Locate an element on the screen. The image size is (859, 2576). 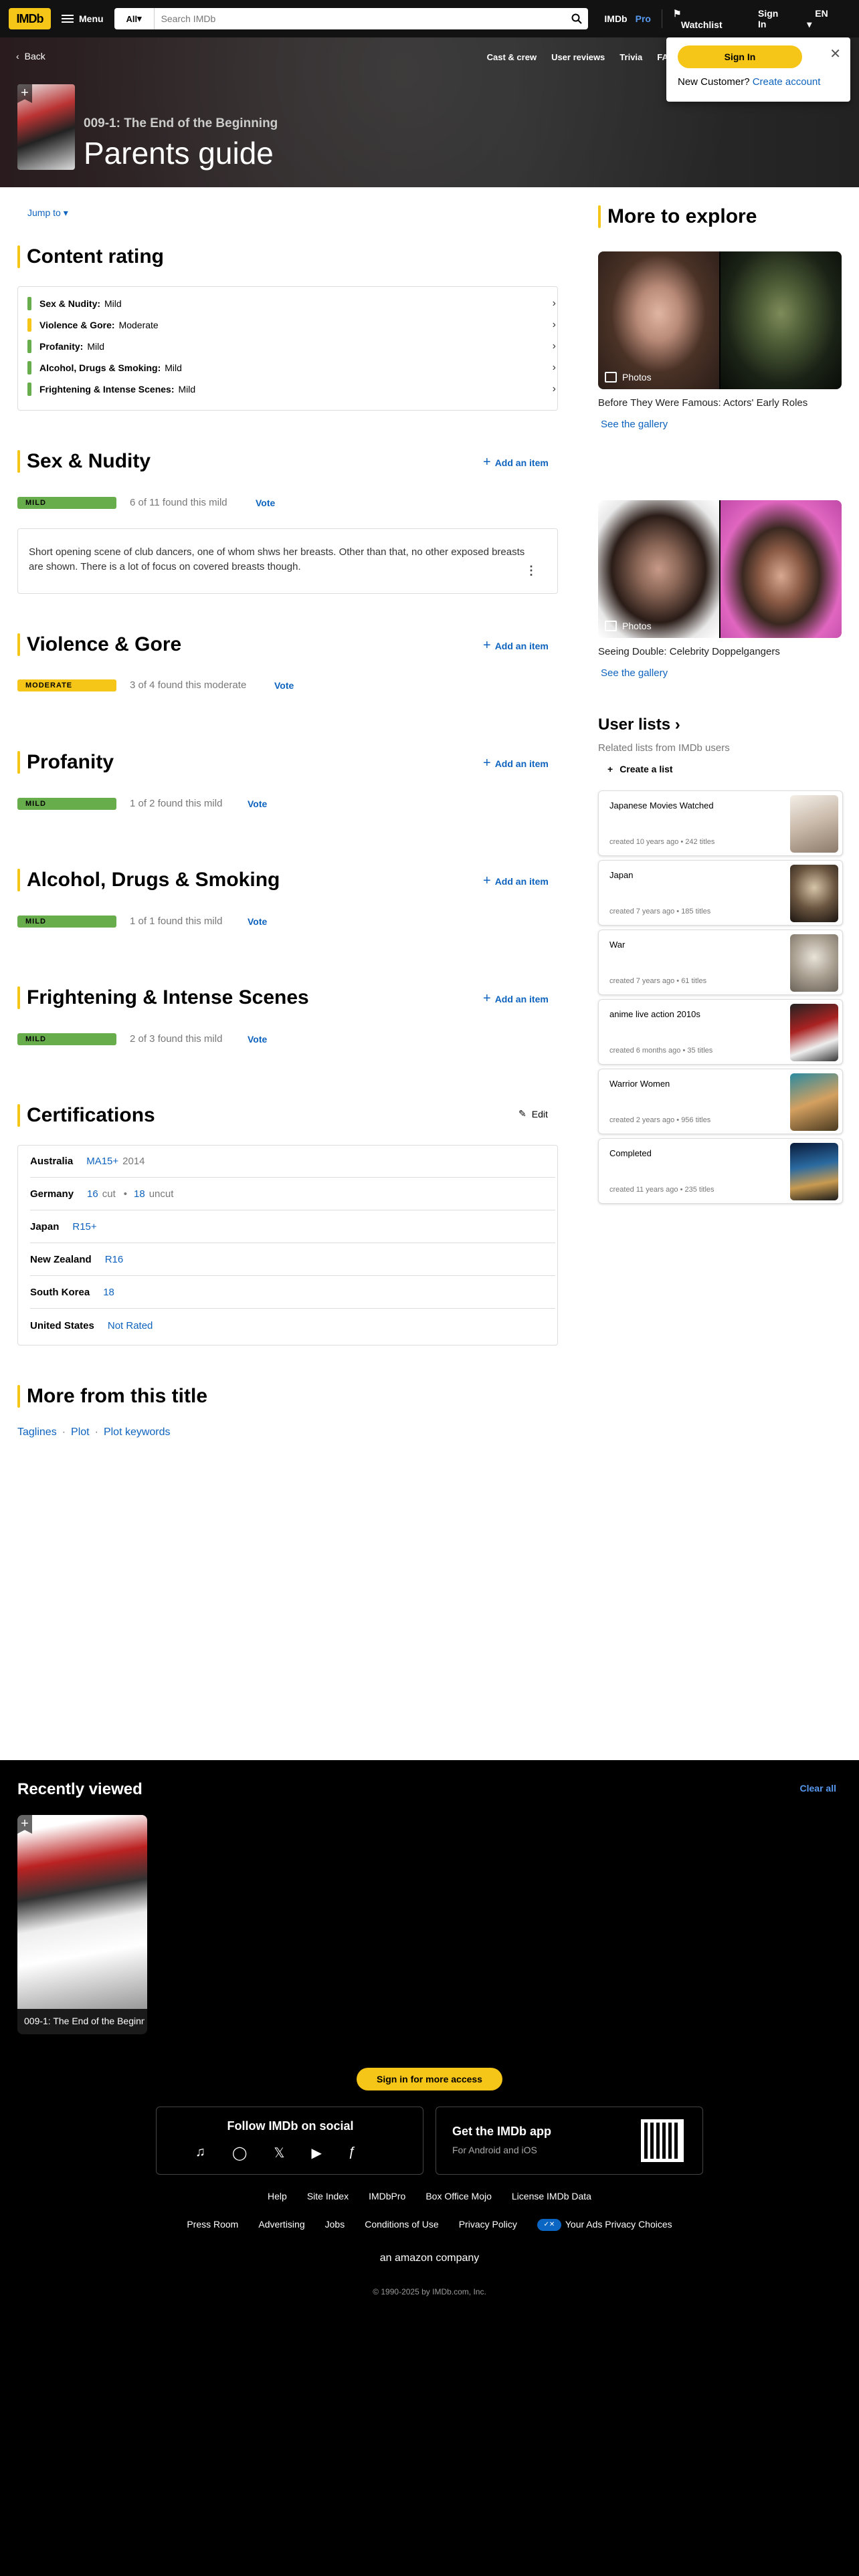
site-index-link: Site Index is located at coordinates (328, 2196).